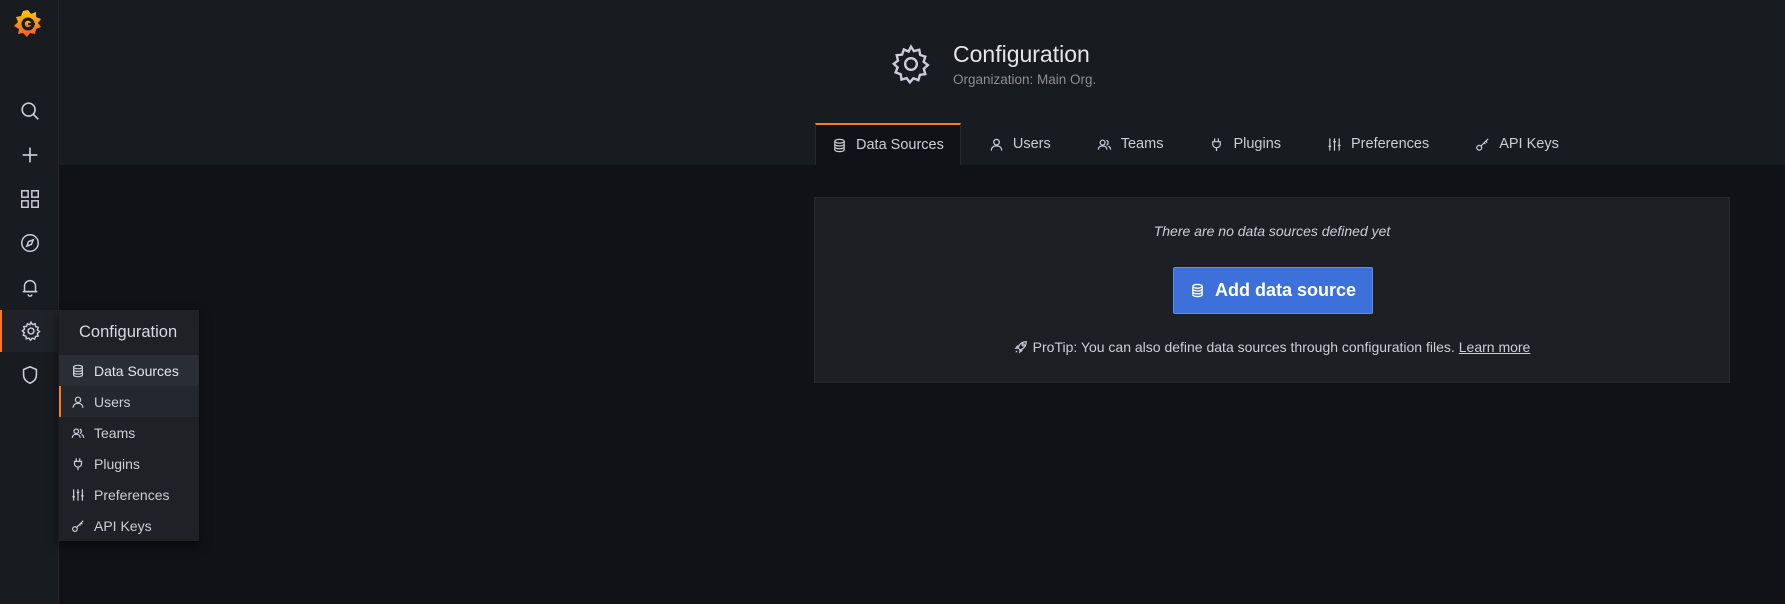 The width and height of the screenshot is (1785, 604). What do you see at coordinates (29, 375) in the screenshot?
I see `shield-icon` at bounding box center [29, 375].